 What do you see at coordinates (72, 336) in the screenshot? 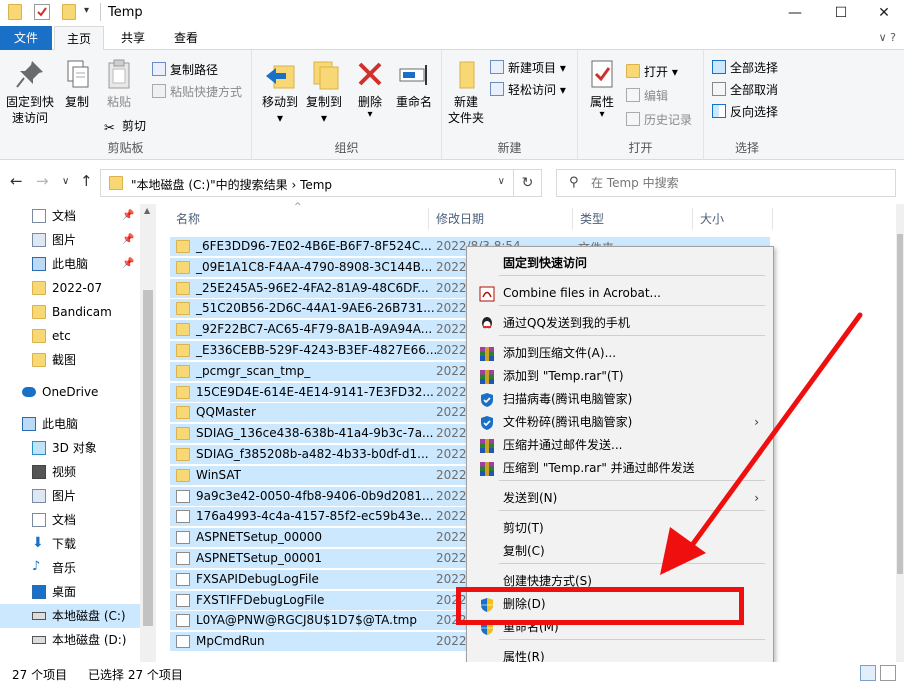
I see `nav-item-etc: etc` at bounding box center [72, 336].